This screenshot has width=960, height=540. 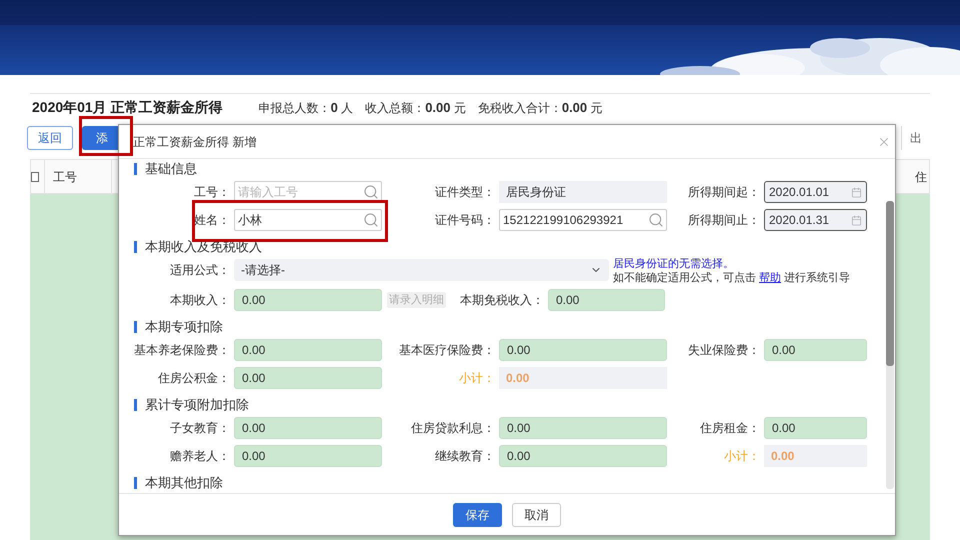 I want to click on search-field: 小林, so click(x=308, y=220).